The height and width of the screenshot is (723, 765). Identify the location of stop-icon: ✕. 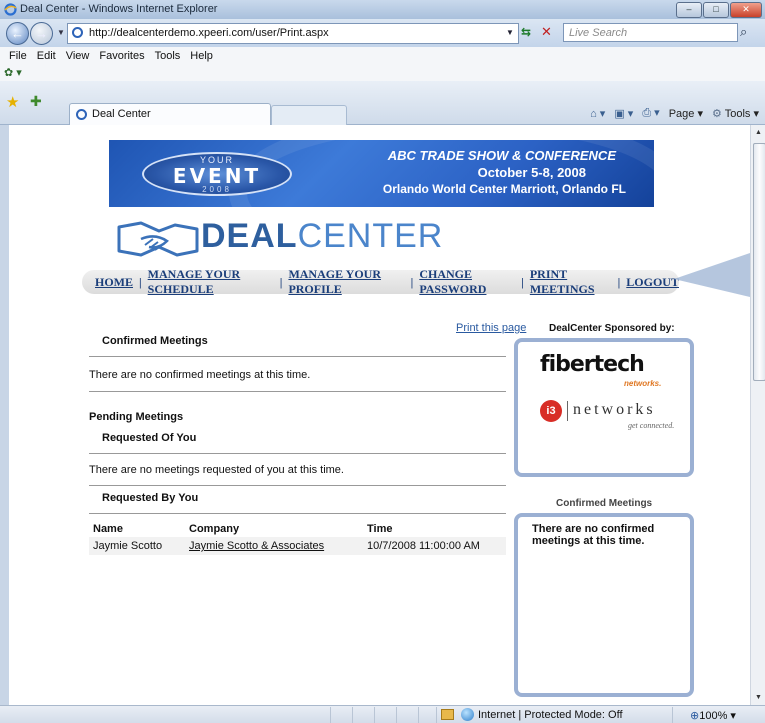
(546, 32).